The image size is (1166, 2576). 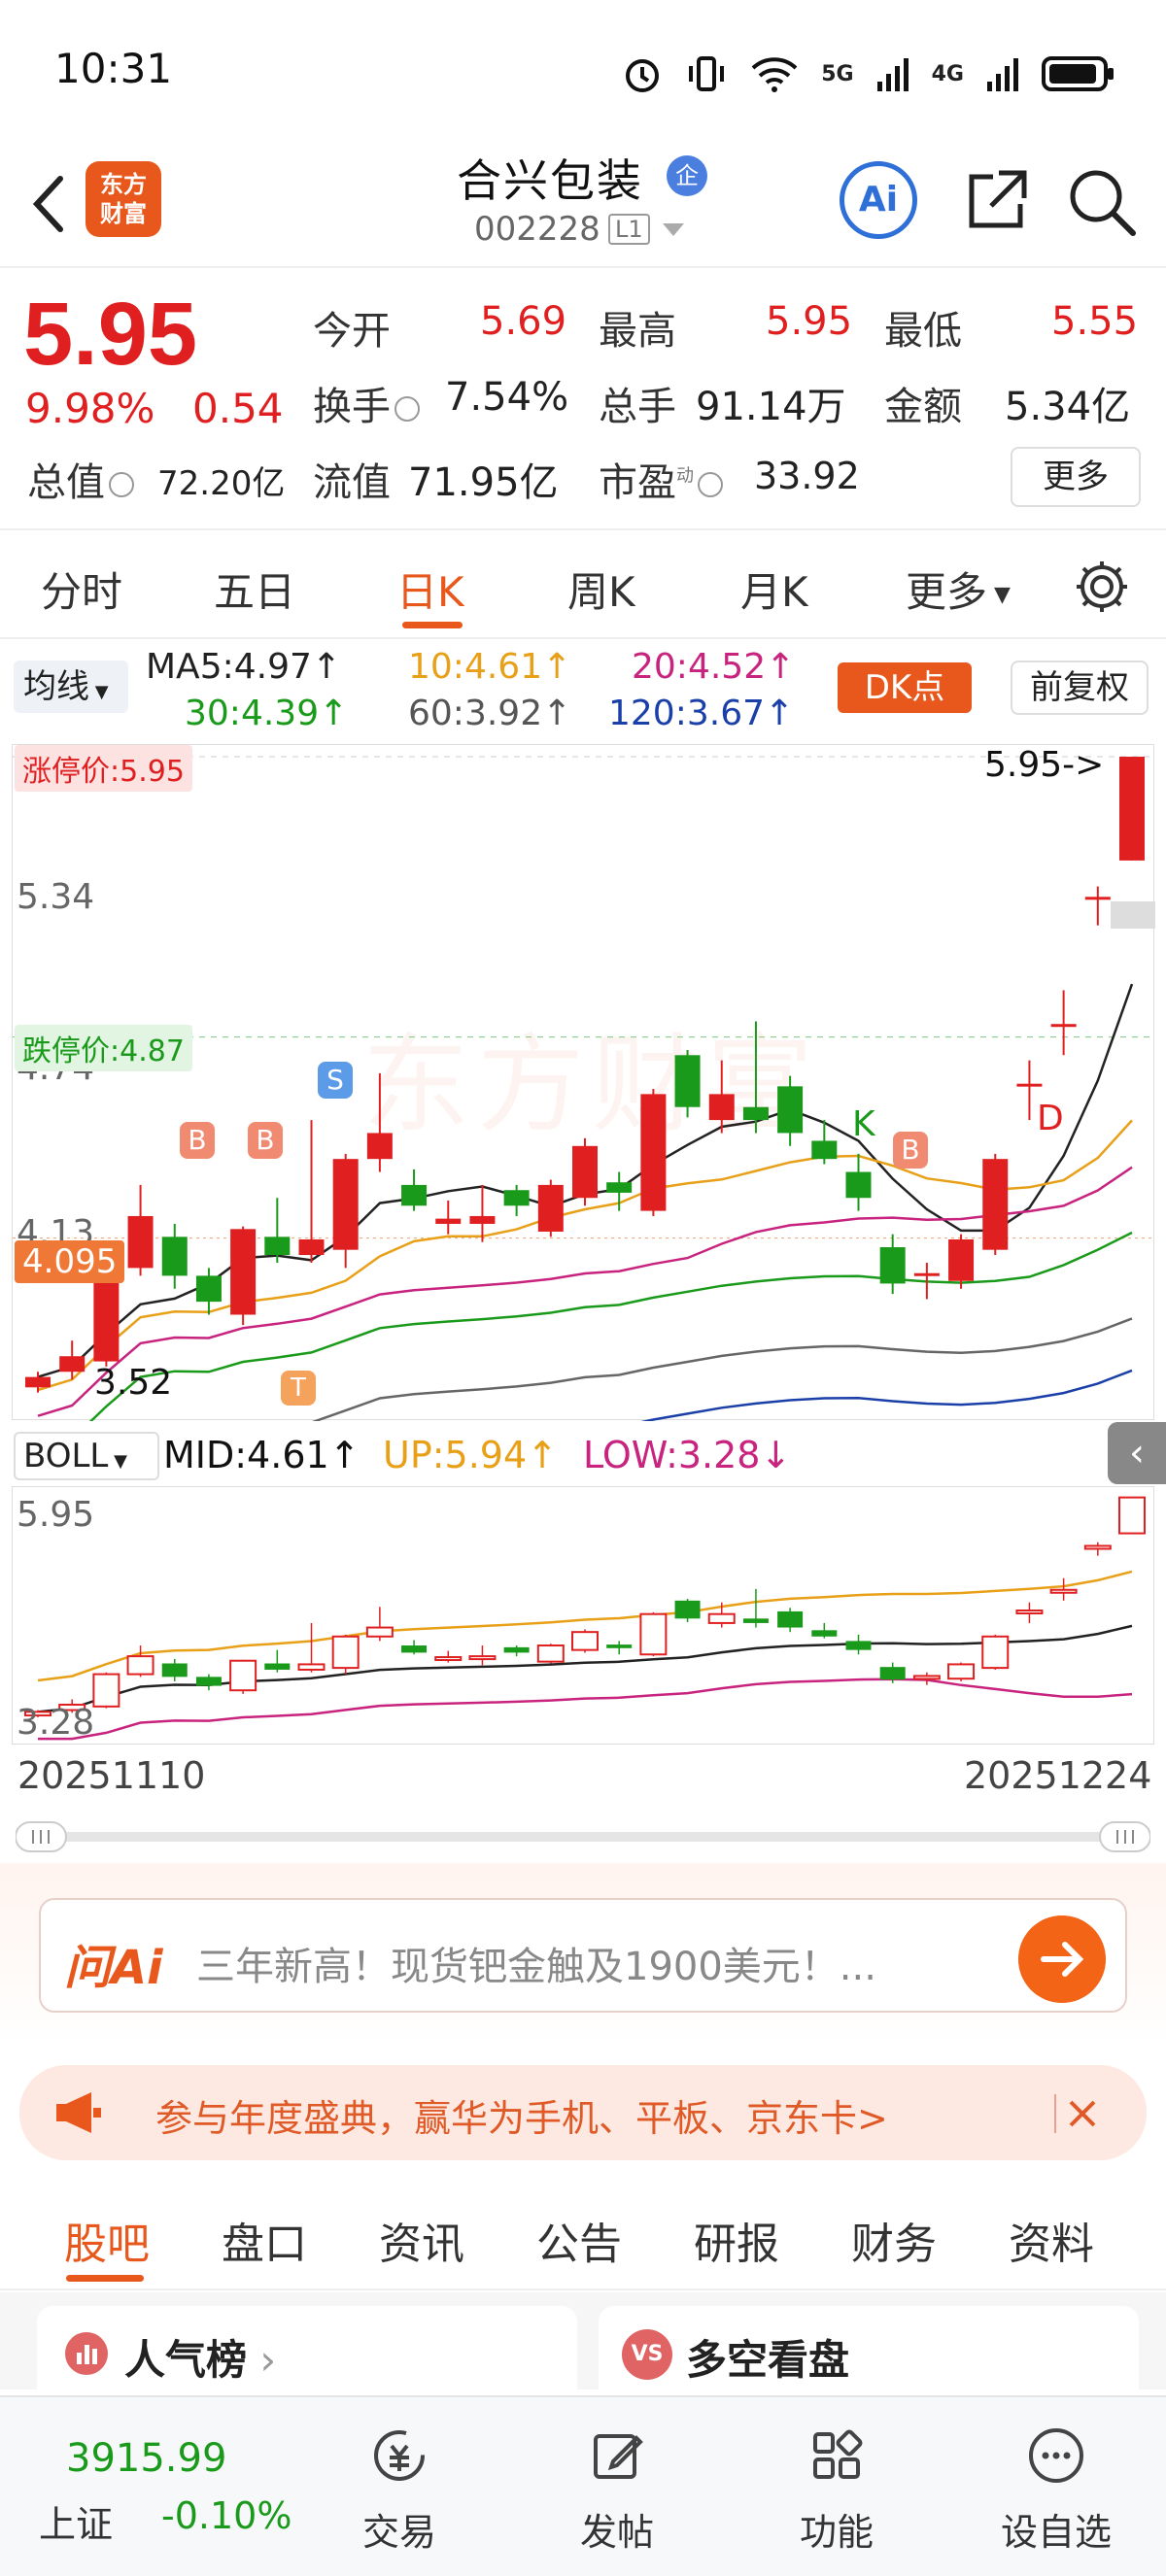 I want to click on tab-profile: 资料, so click(x=1051, y=2240).